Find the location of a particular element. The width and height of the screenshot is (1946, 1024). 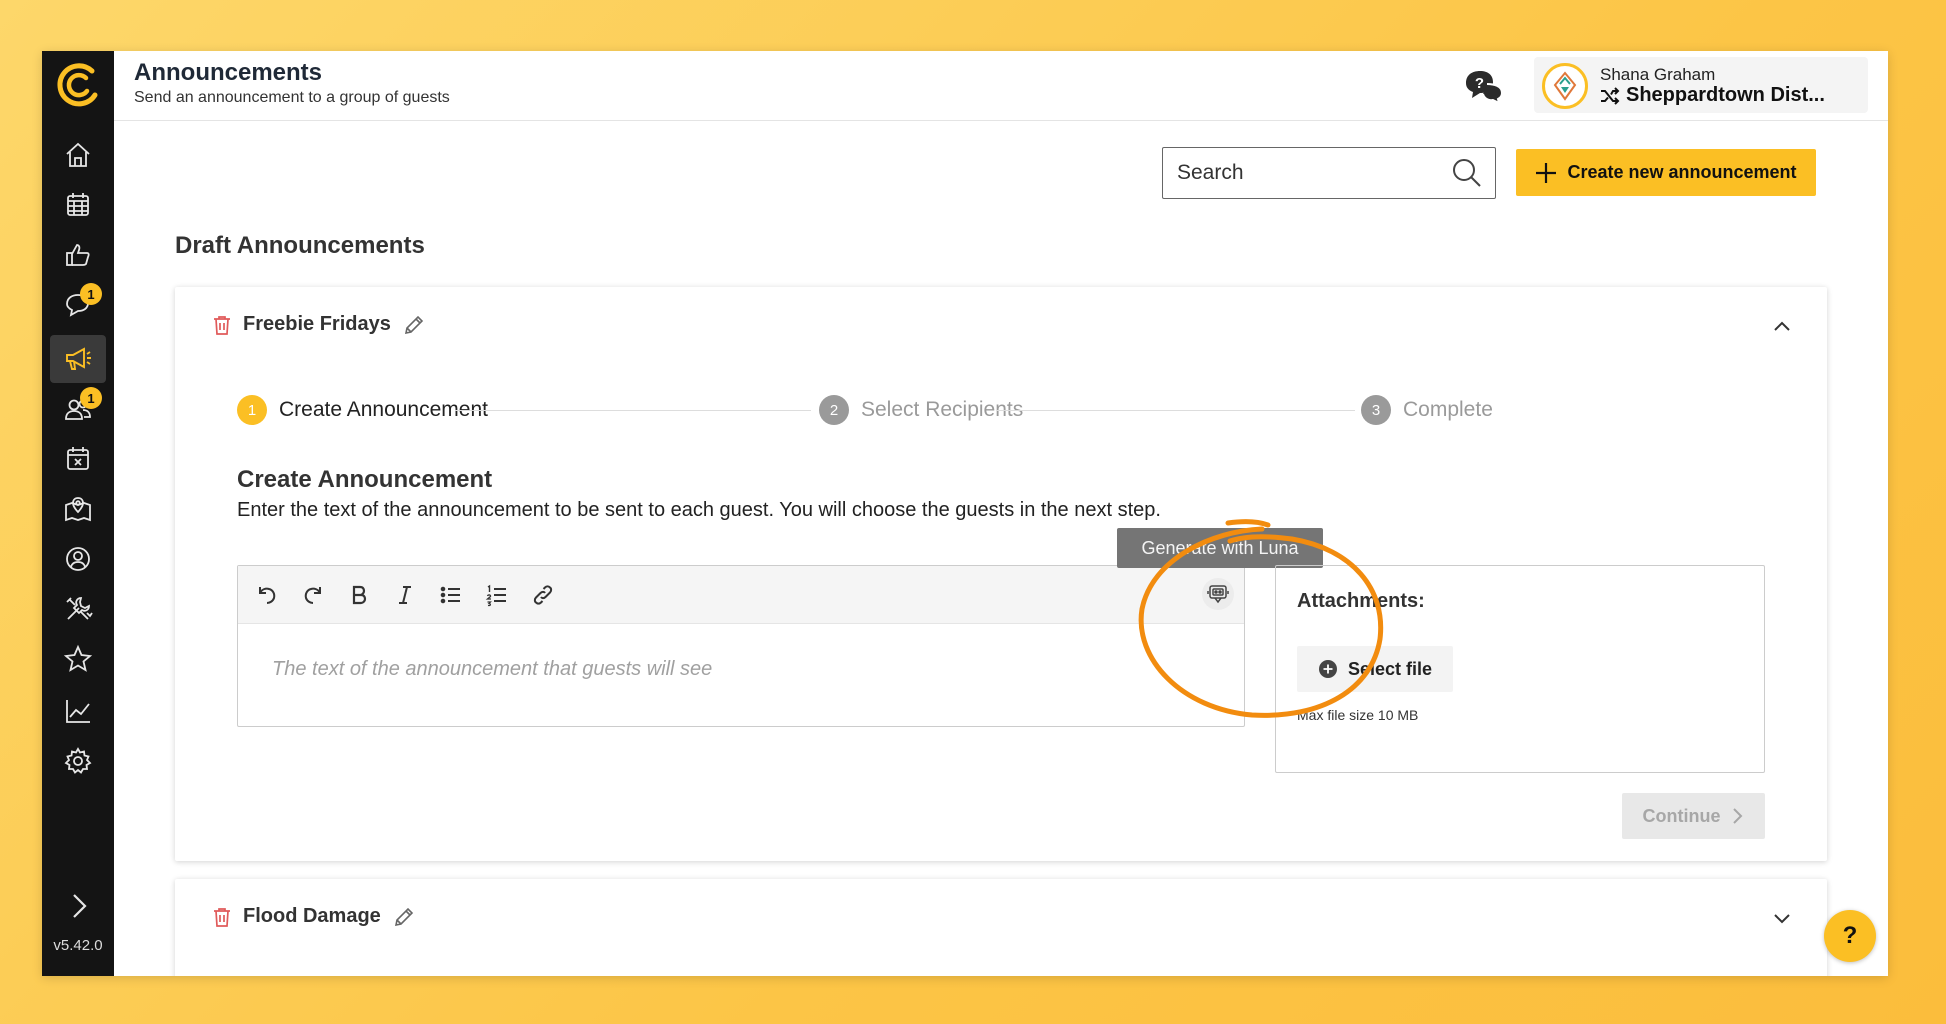

sidebar-item-home is located at coordinates (78, 155).